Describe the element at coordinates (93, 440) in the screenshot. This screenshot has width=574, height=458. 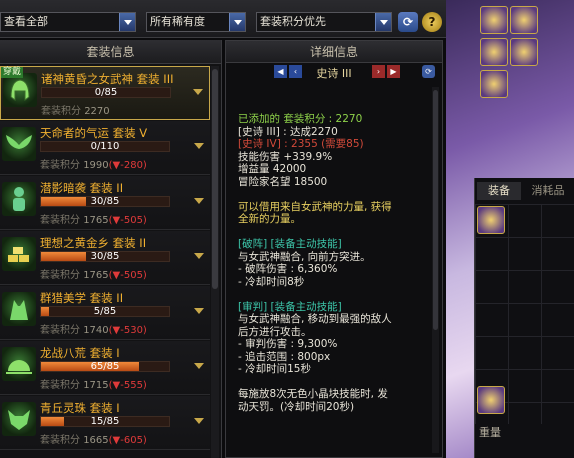
I see `set-score: 套装积分 1665(▼-605)` at that location.